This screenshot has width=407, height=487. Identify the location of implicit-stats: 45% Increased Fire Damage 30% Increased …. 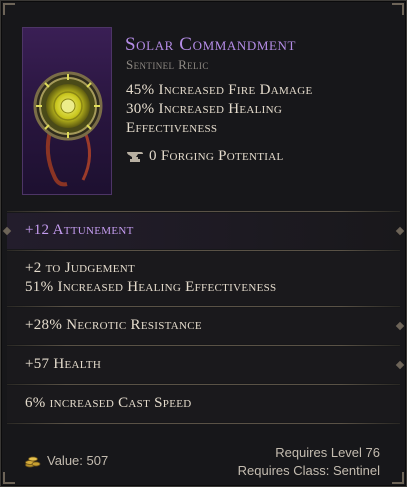
(261, 109).